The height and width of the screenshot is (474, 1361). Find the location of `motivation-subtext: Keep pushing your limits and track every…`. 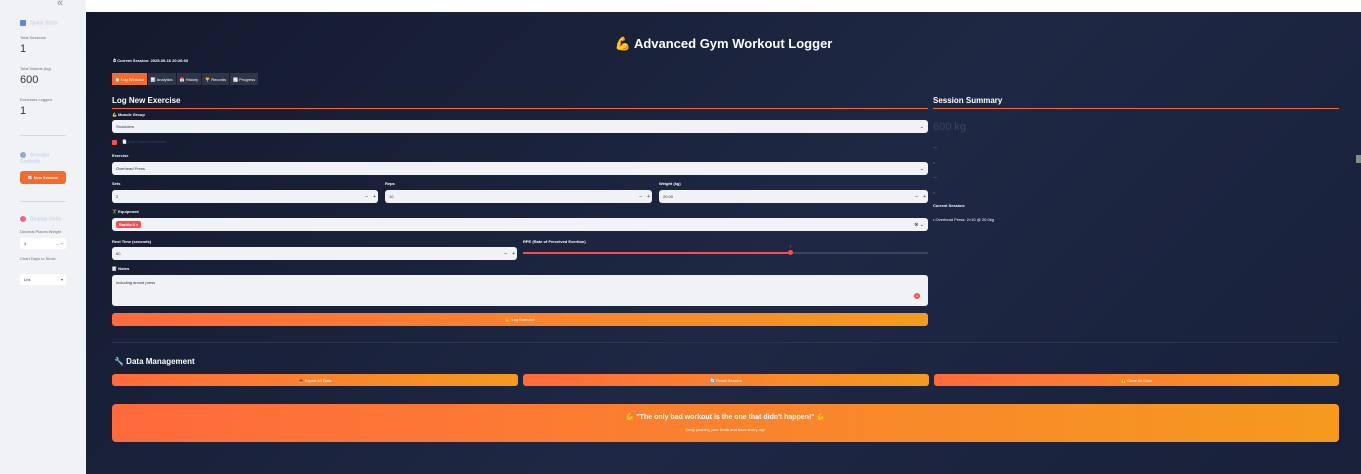

motivation-subtext: Keep pushing your limits and track every… is located at coordinates (725, 429).